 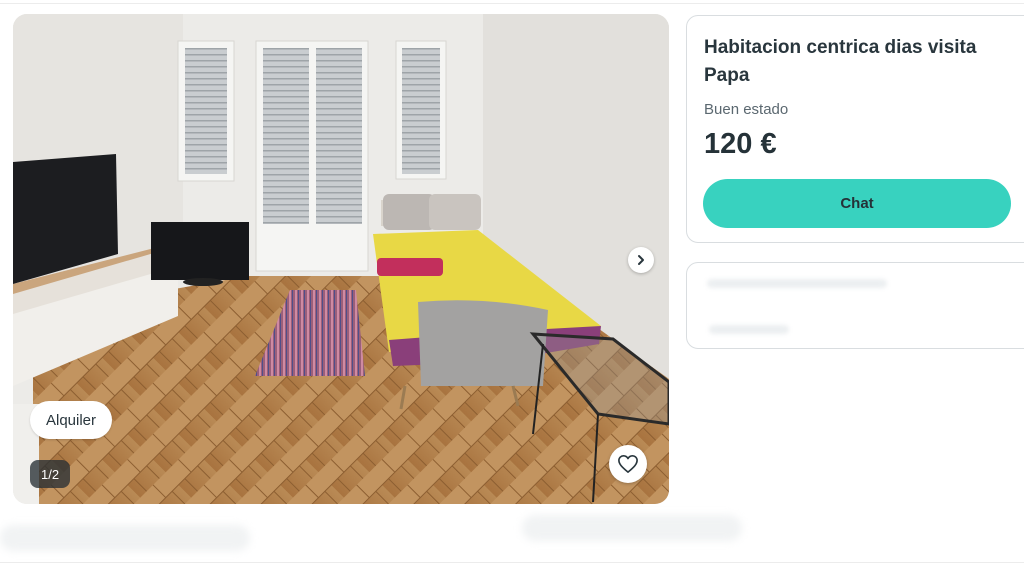 I want to click on heart-outline-icon, so click(x=628, y=464).